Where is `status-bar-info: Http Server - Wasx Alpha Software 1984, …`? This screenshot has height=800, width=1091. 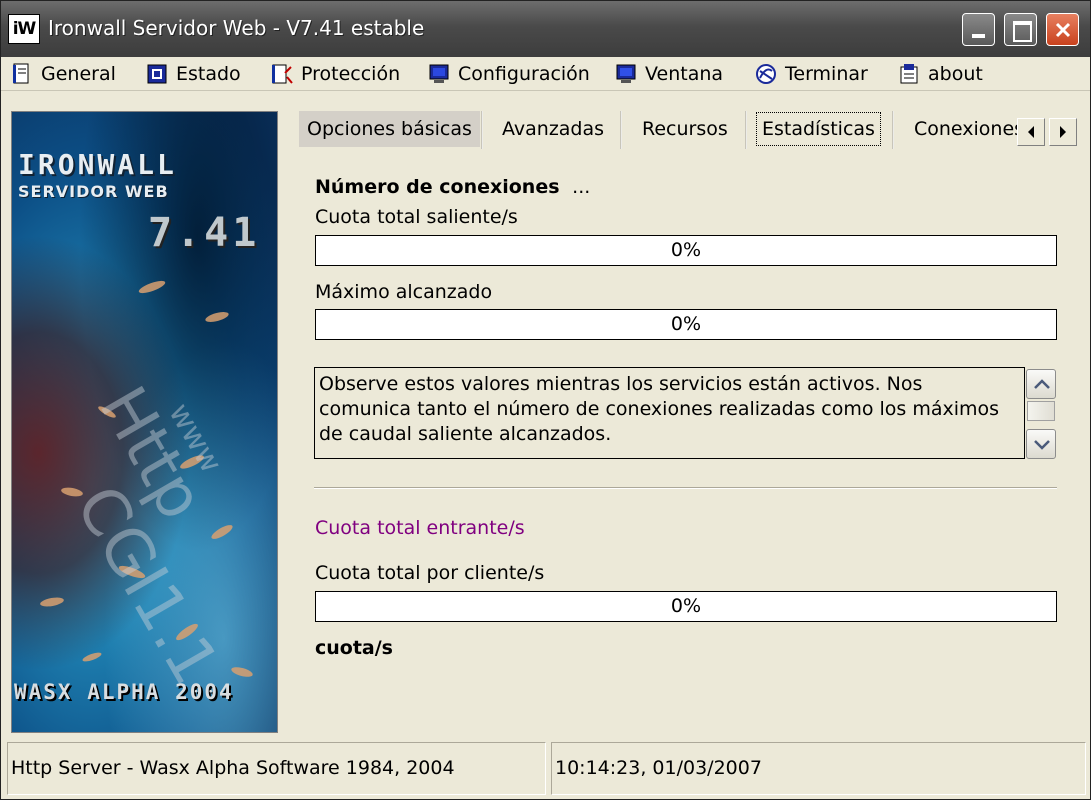 status-bar-info: Http Server - Wasx Alpha Software 1984, … is located at coordinates (276, 768).